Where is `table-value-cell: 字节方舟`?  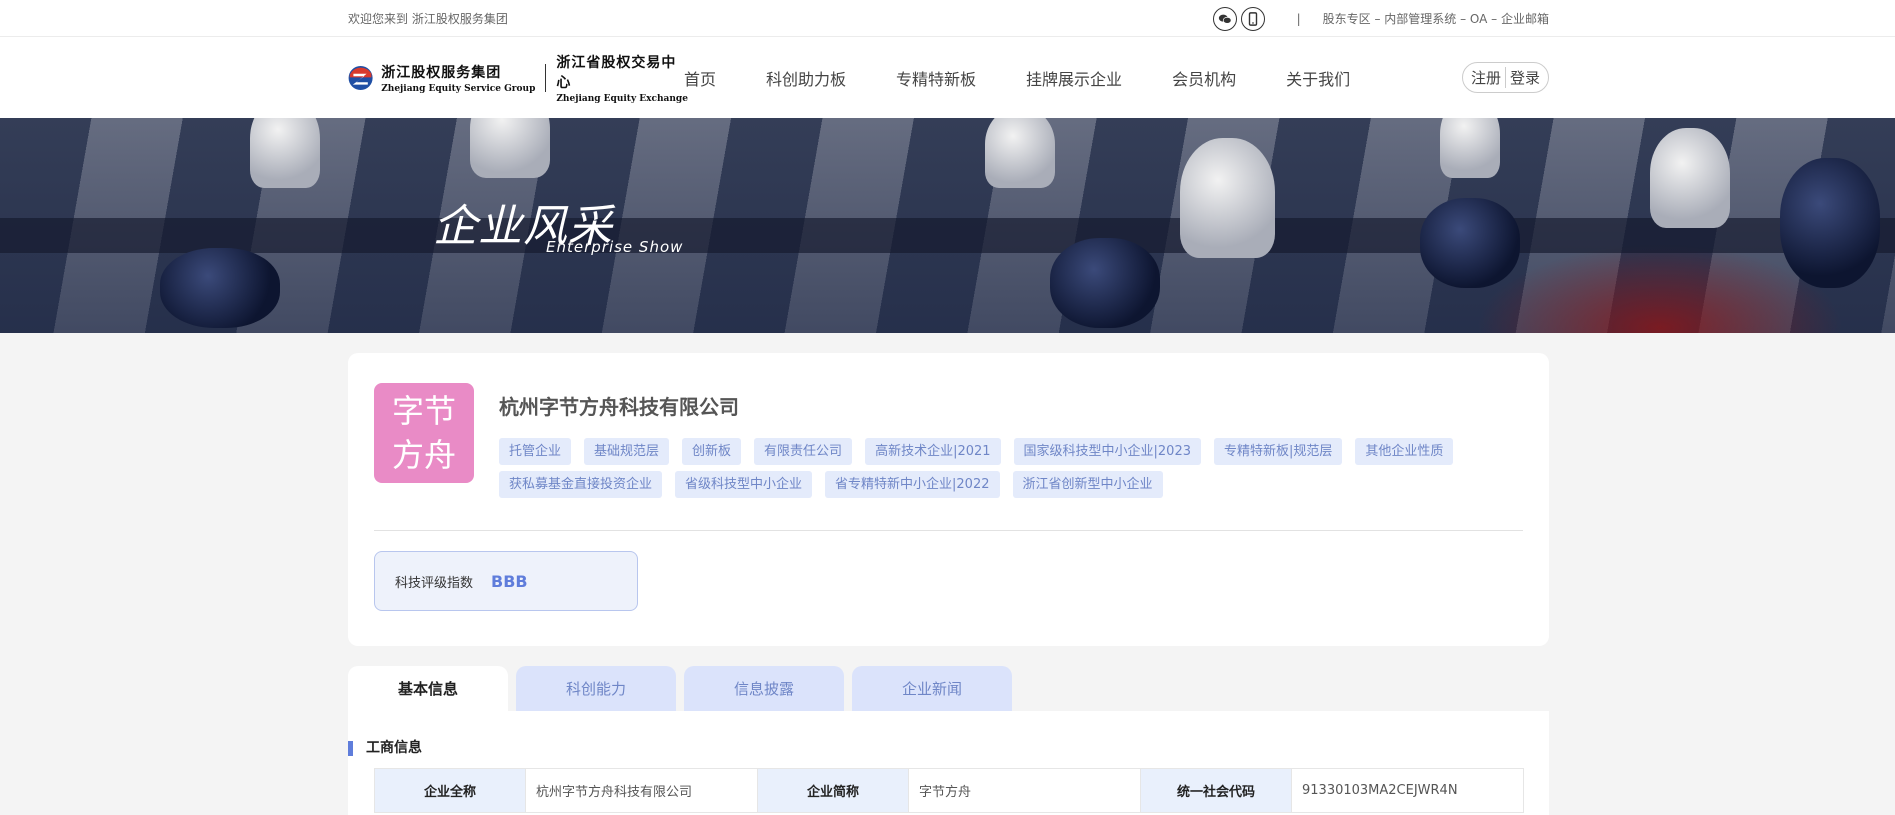 table-value-cell: 字节方舟 is located at coordinates (1024, 790).